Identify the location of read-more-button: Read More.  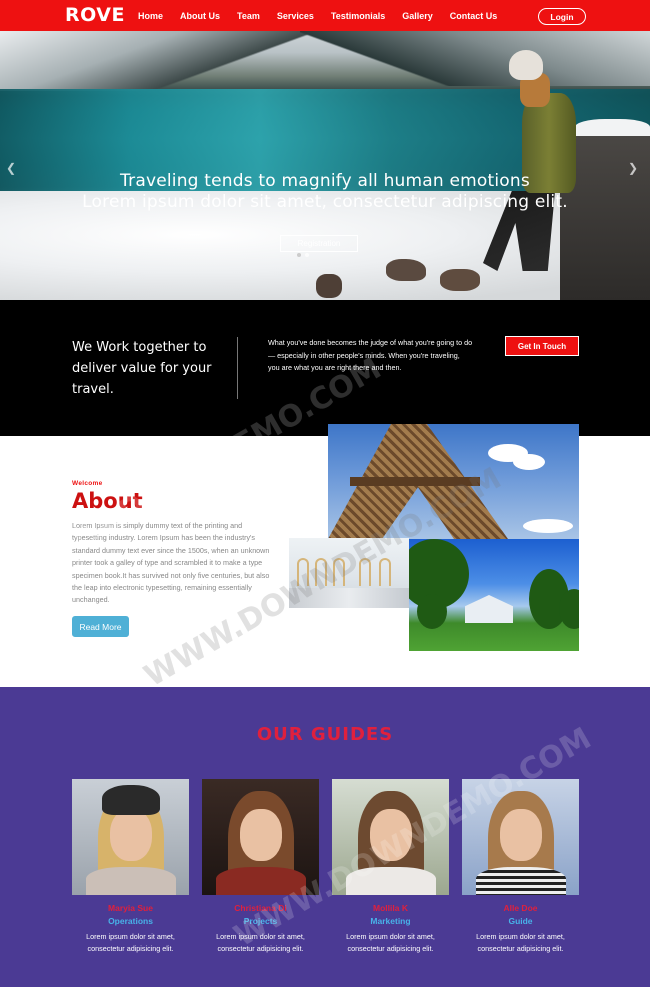
(100, 626).